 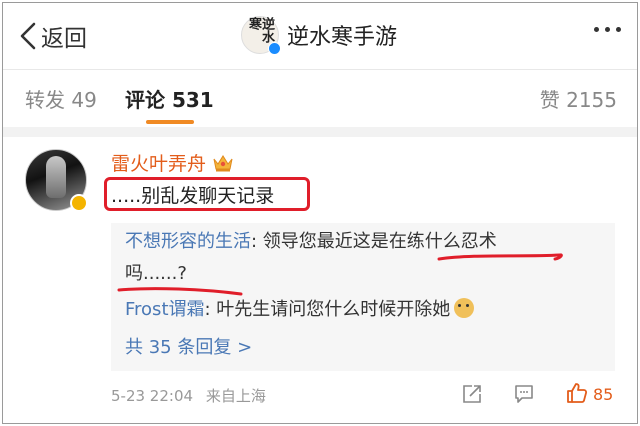 What do you see at coordinates (188, 346) in the screenshot?
I see `view-more-replies-link: 共 35 条回复 >` at bounding box center [188, 346].